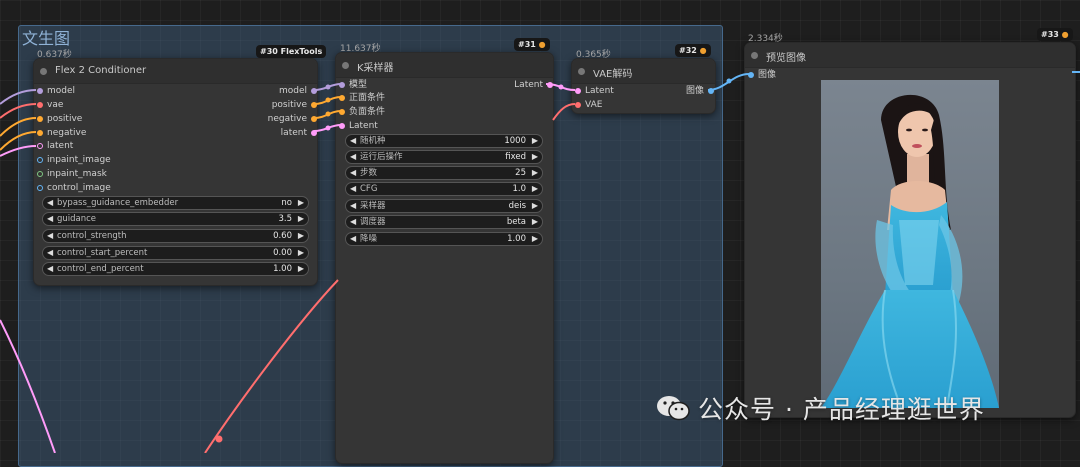  Describe the element at coordinates (277, 133) in the screenshot. I see `output-latent: latent` at that location.